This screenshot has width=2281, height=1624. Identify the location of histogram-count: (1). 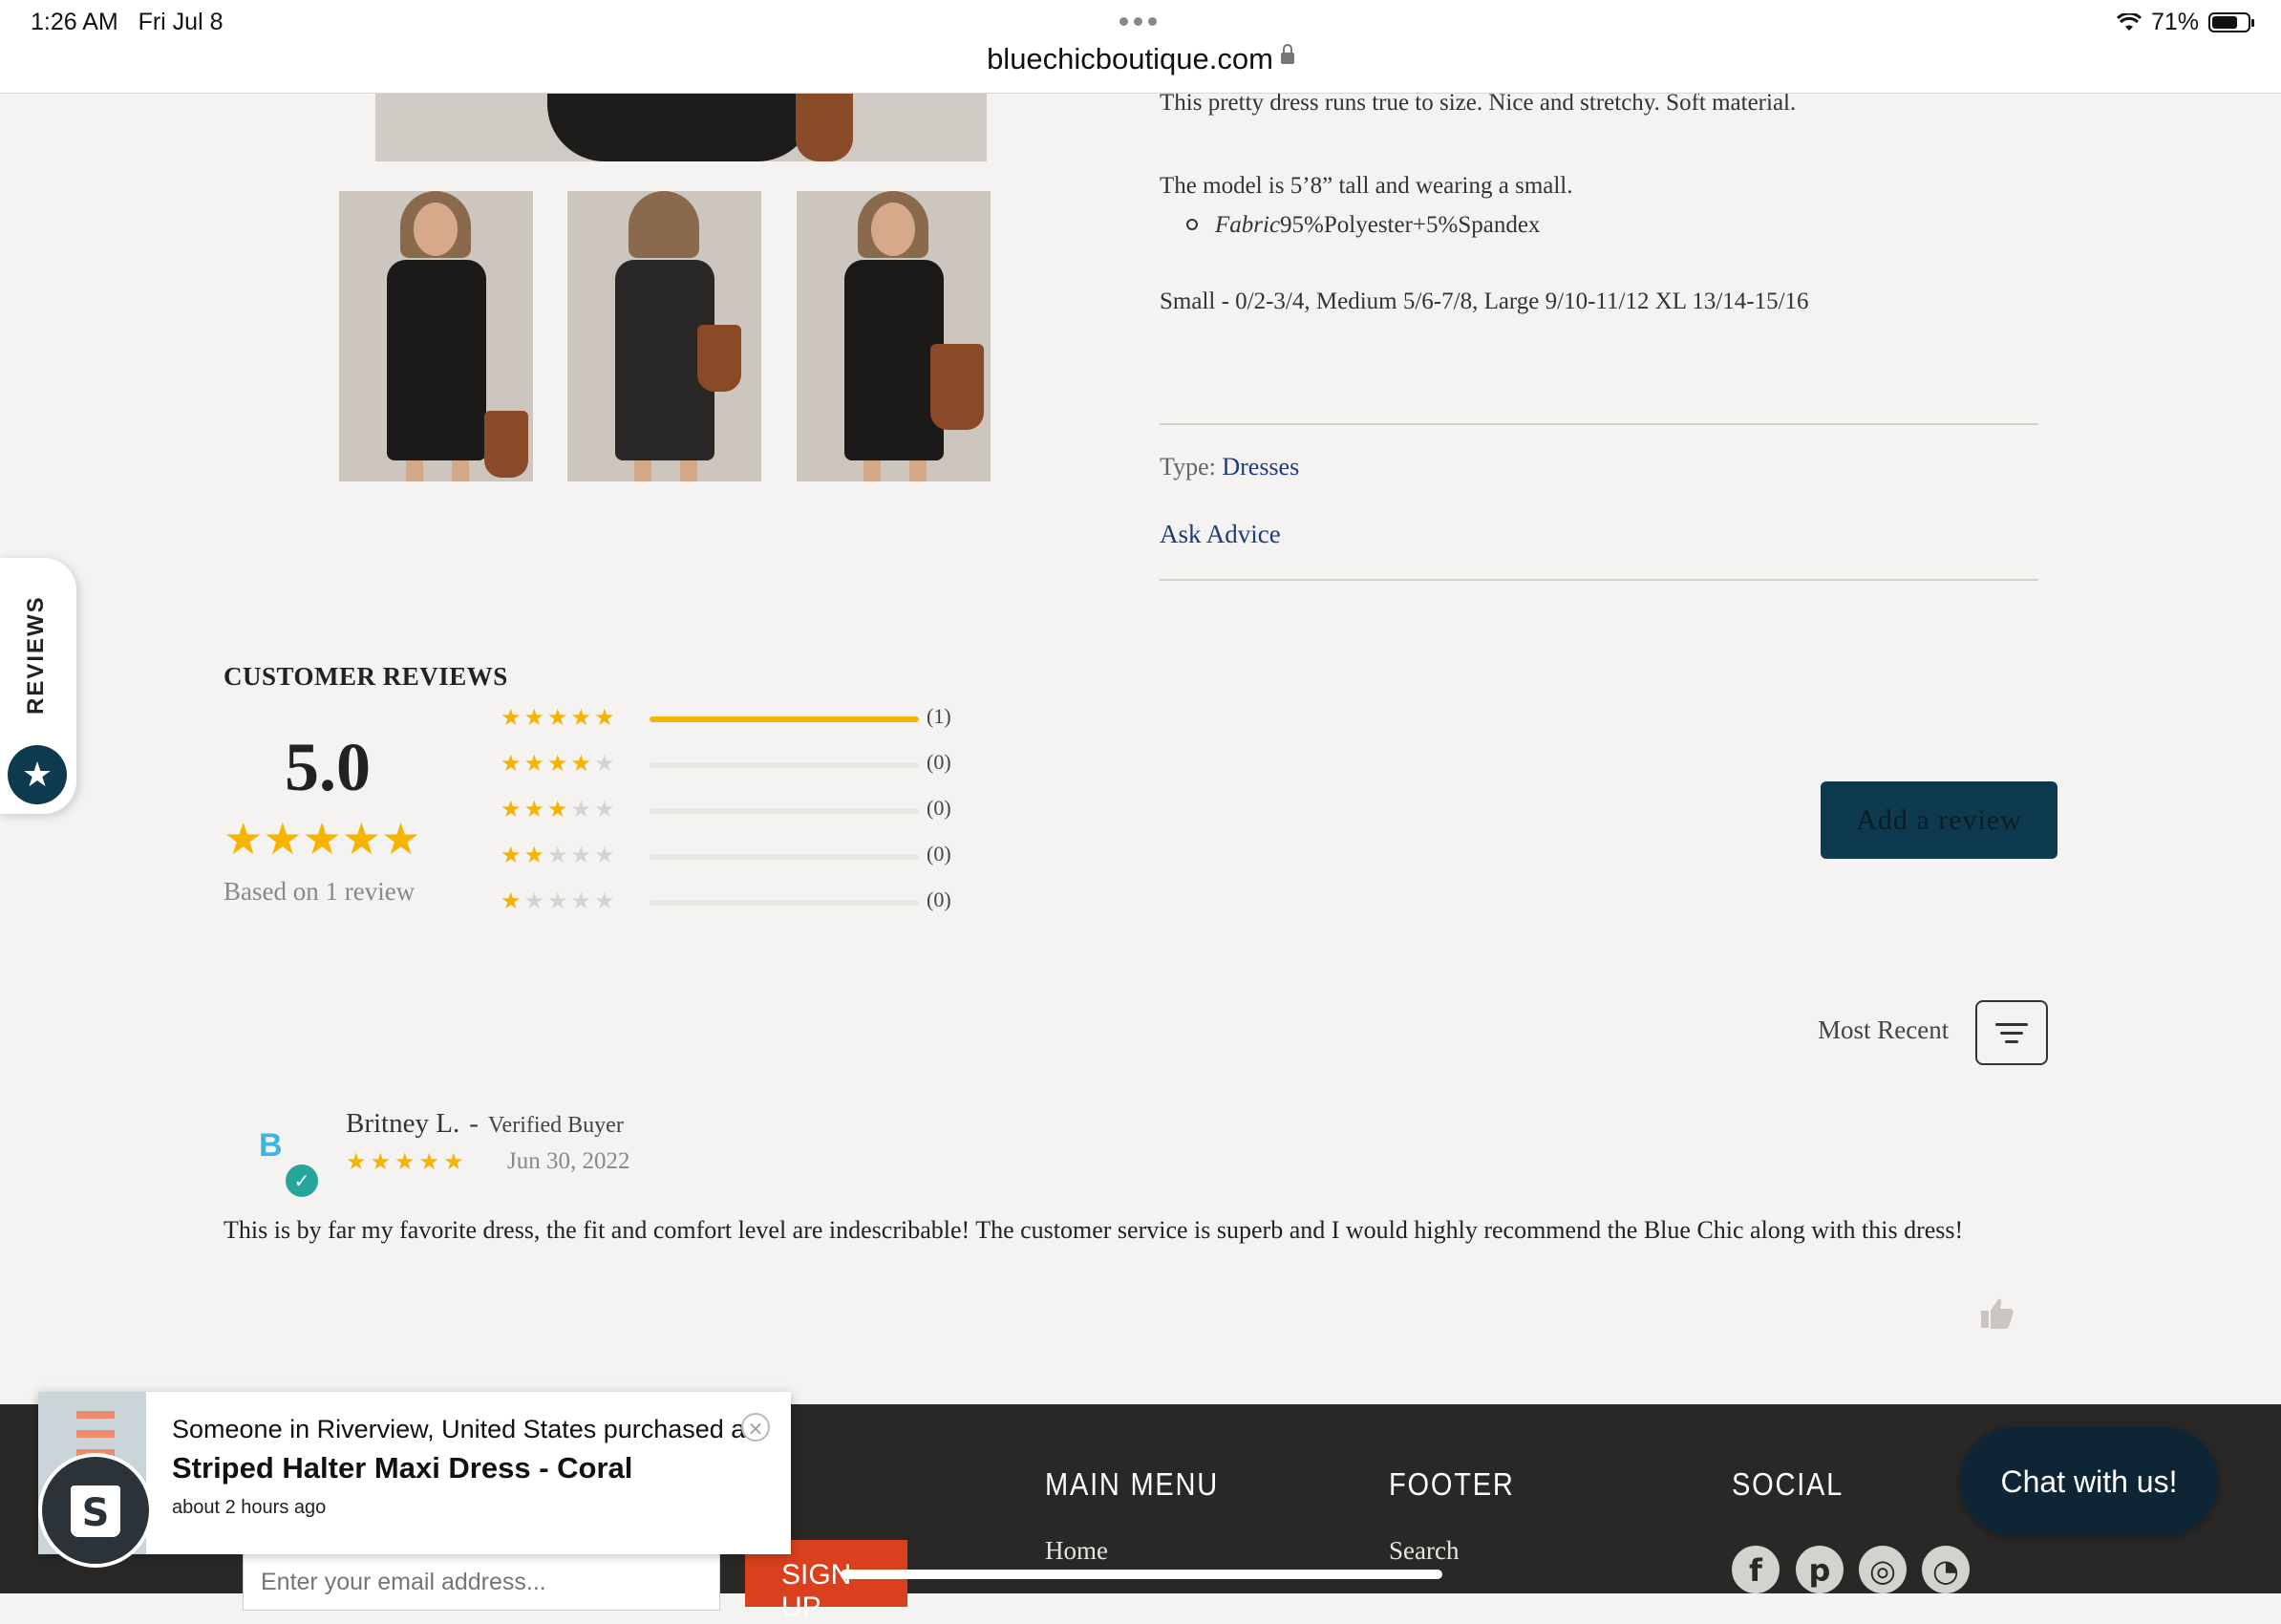
(939, 716).